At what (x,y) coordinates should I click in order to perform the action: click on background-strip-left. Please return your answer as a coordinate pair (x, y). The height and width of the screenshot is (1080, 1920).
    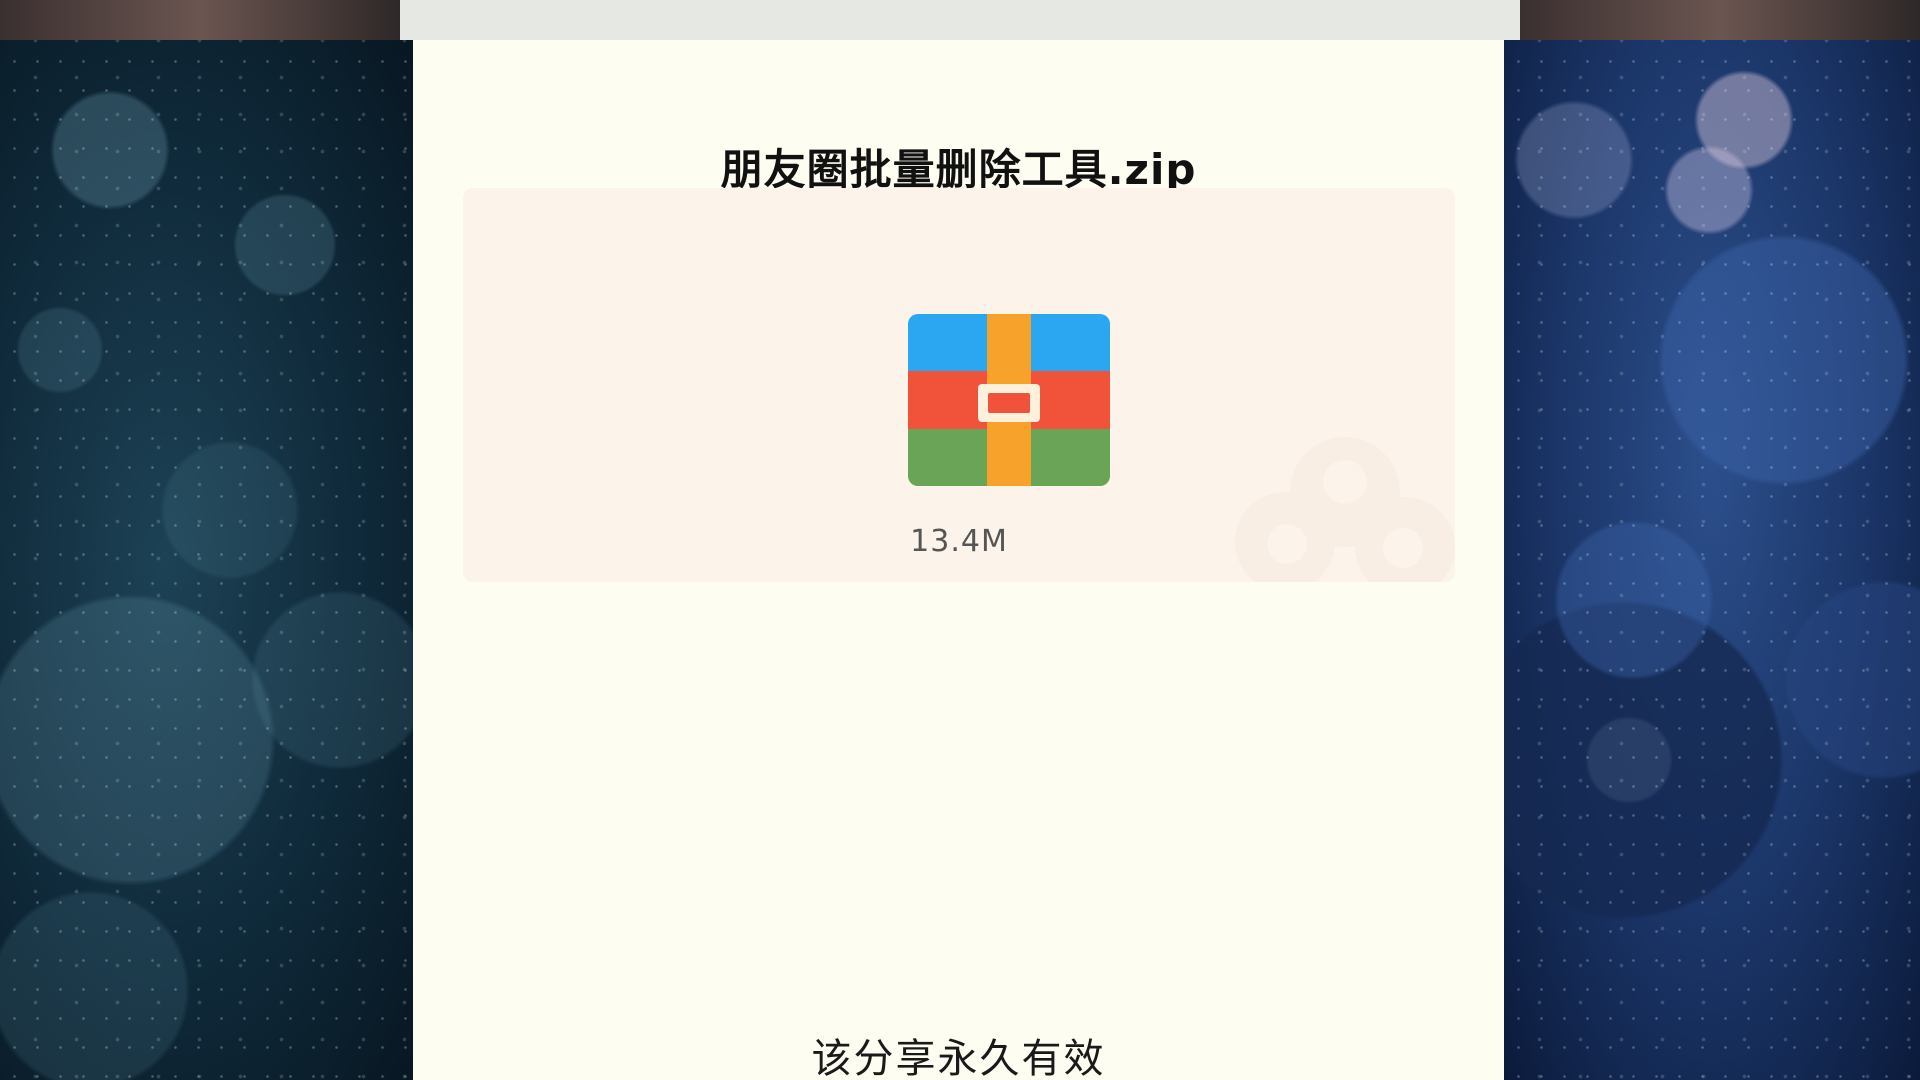
    Looking at the image, I should click on (200, 20).